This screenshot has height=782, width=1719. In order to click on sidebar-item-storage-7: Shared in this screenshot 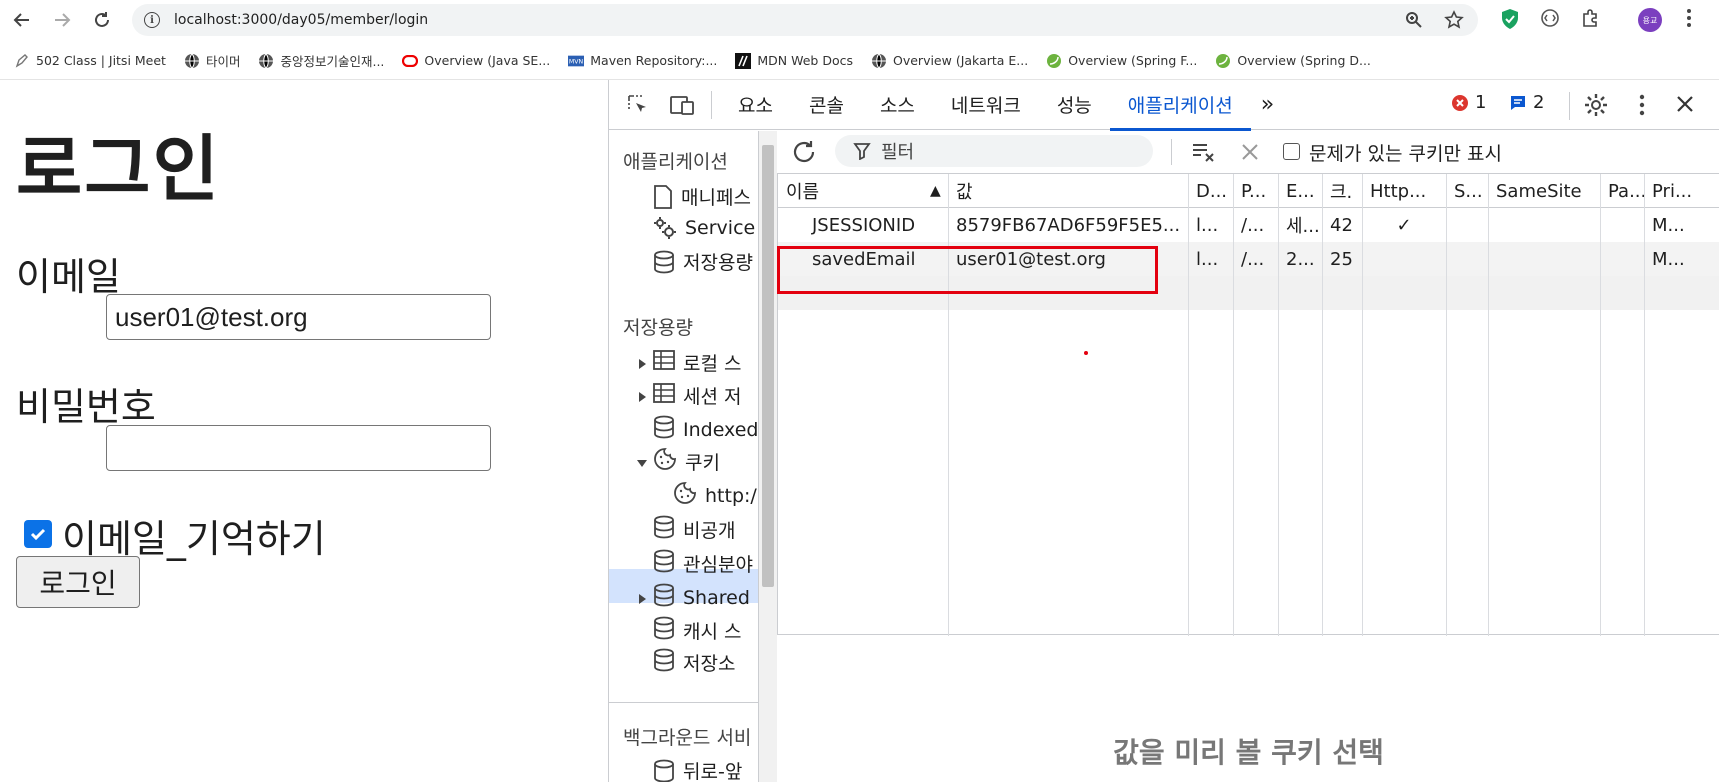, I will do `click(693, 597)`.